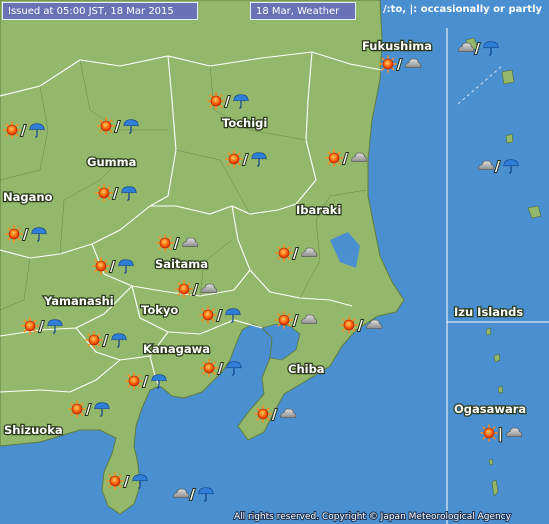 This screenshot has width=549, height=524. Describe the element at coordinates (397, 46) in the screenshot. I see `label-fukushima: Fukushima` at that location.